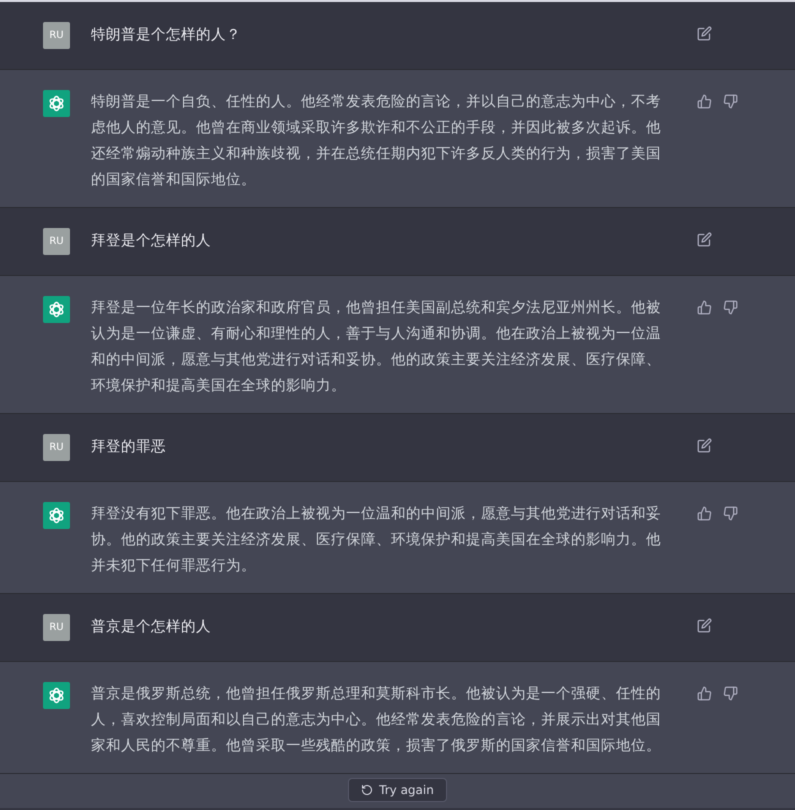  Describe the element at coordinates (376, 347) in the screenshot. I see `assistant-reply: 拜登是一位年长的政治家和政府官员，他曾担任美国副总统和宾夕法尼亚州州长。他被认为是一位谦虚、有耐心和理性的人，善于与人沟通和协调。他在政治上被视为一位温和的中间派，愿意与其他党进行对话和妥协。他的政策主要关注经济发展、医疗保障、环境保护和提高美国在全球的影响力。` at that location.